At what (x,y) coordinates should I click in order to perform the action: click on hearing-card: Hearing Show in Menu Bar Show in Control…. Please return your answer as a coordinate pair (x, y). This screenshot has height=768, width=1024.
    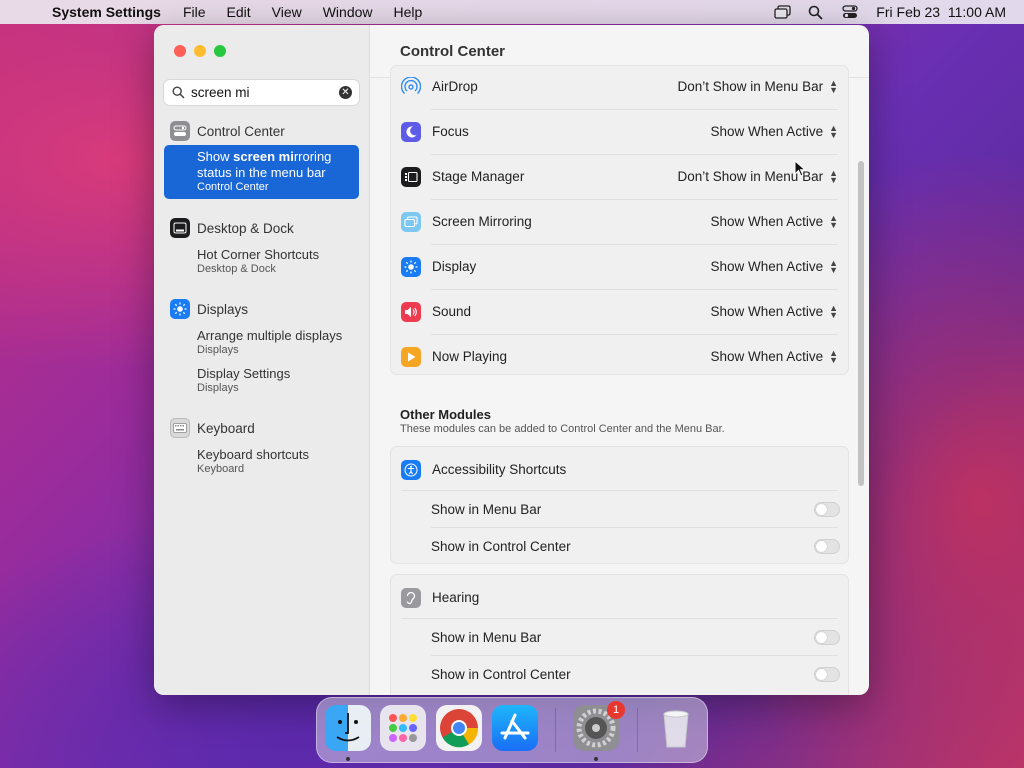
    Looking at the image, I should click on (619, 634).